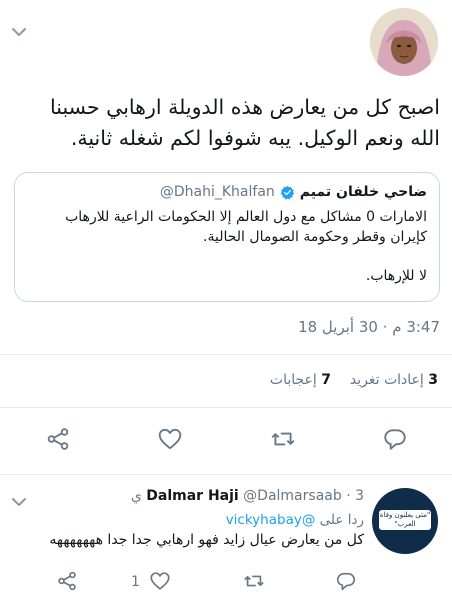  Describe the element at coordinates (226, 585) in the screenshot. I see `reply-action-bar` at that location.